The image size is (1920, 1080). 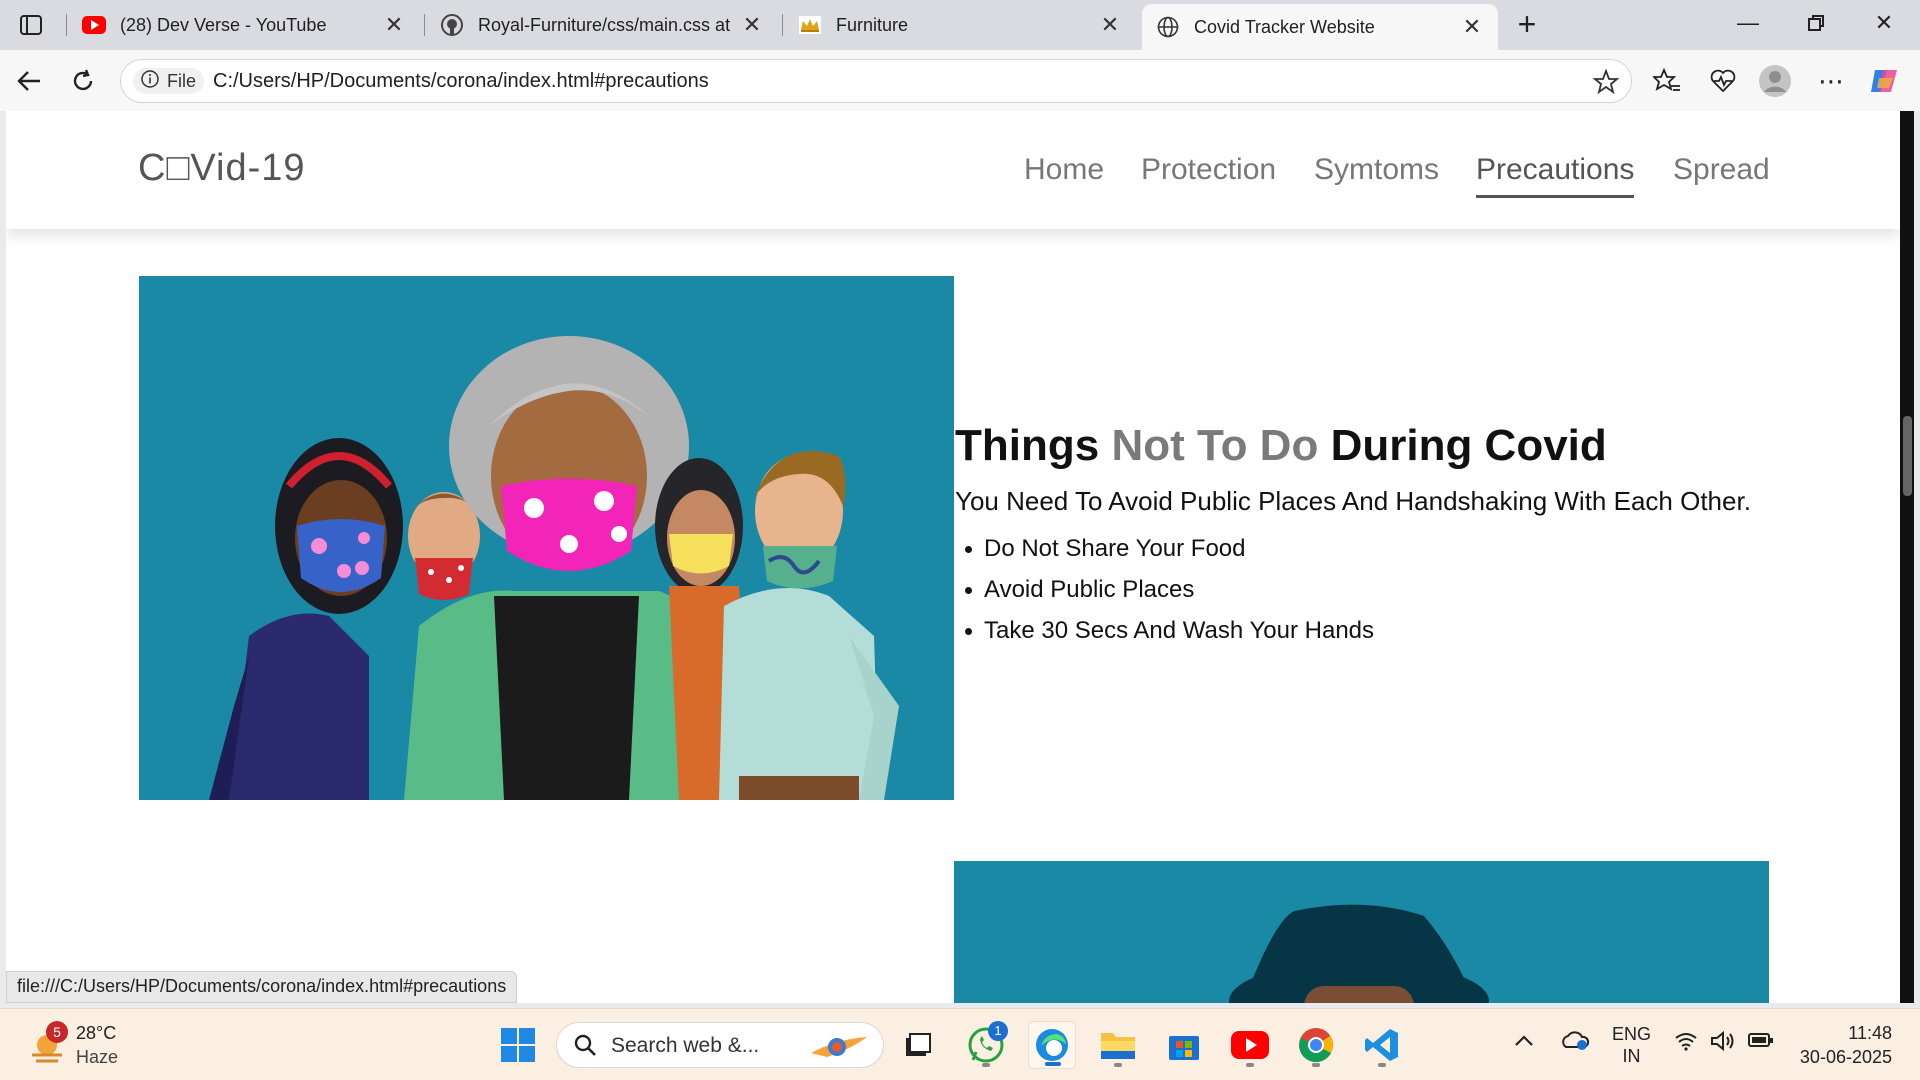 I want to click on file-explorer-icon, so click(x=1118, y=1045).